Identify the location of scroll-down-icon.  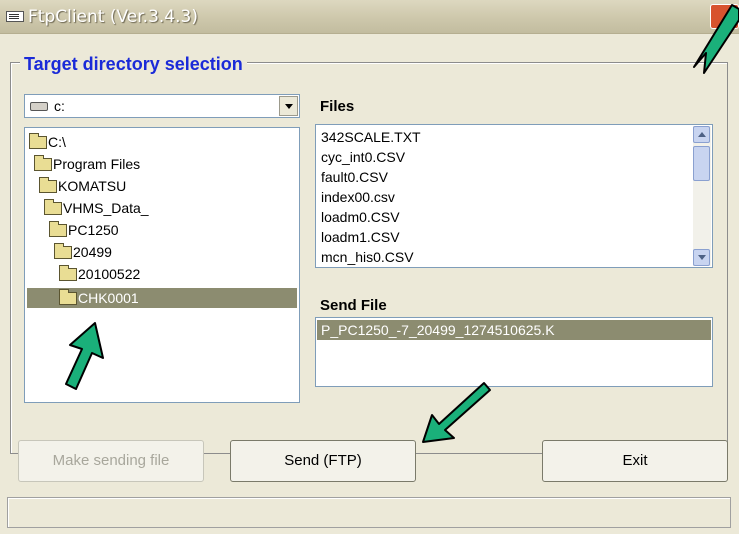
(701, 257).